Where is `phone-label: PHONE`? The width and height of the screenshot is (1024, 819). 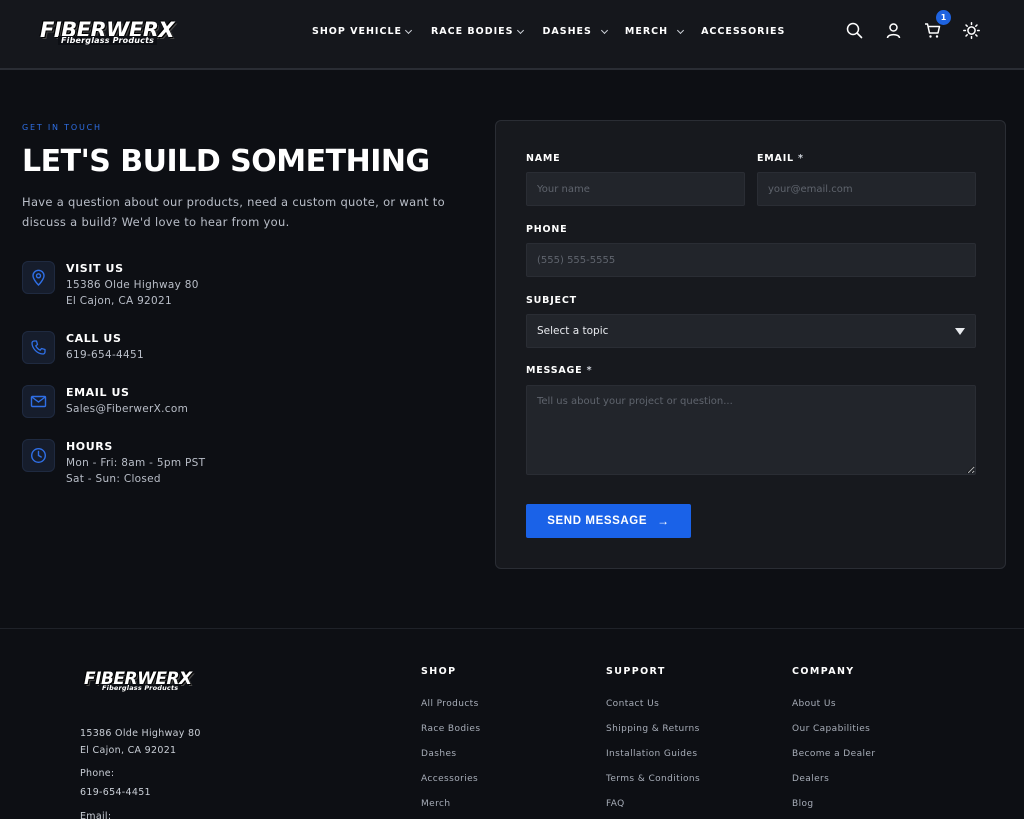
phone-label: PHONE is located at coordinates (546, 229).